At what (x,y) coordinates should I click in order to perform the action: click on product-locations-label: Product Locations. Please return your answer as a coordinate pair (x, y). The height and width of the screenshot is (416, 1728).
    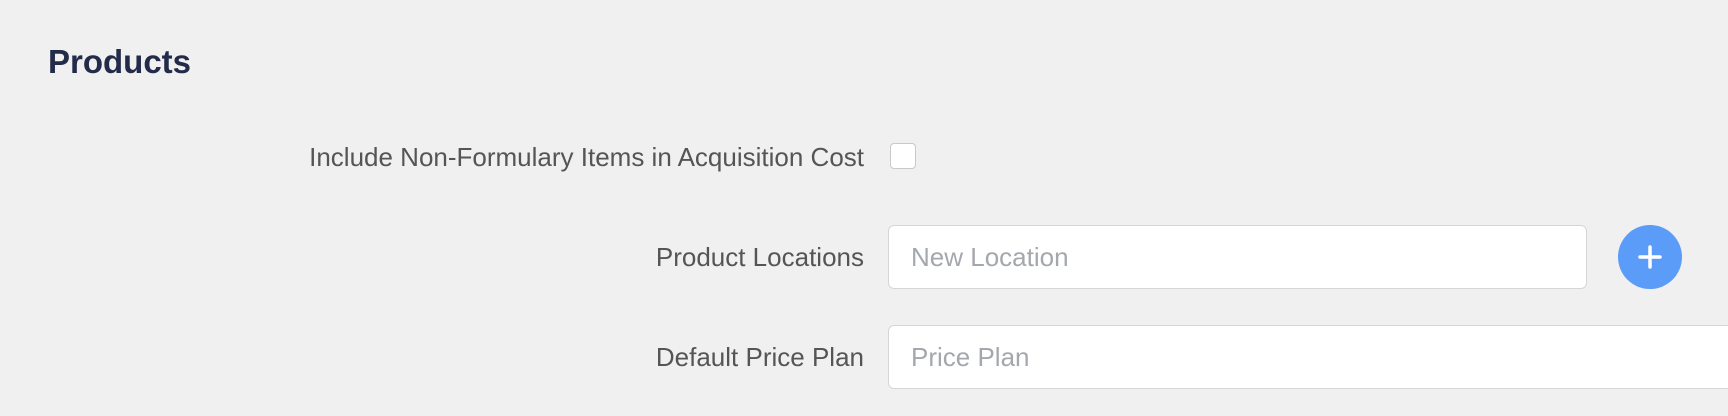
    Looking at the image, I should click on (759, 257).